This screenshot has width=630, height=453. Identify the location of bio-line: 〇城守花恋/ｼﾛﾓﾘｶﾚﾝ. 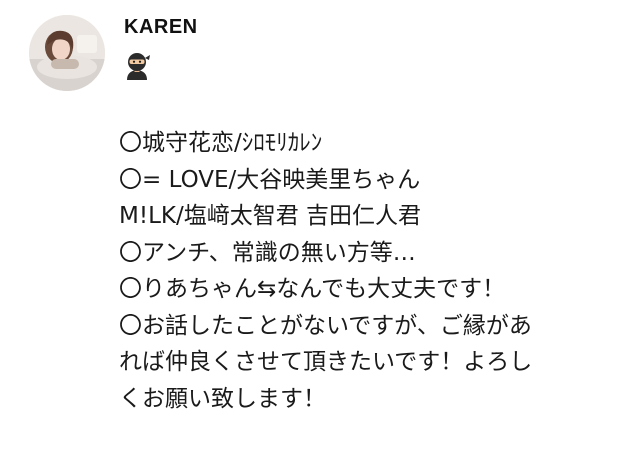
(221, 143).